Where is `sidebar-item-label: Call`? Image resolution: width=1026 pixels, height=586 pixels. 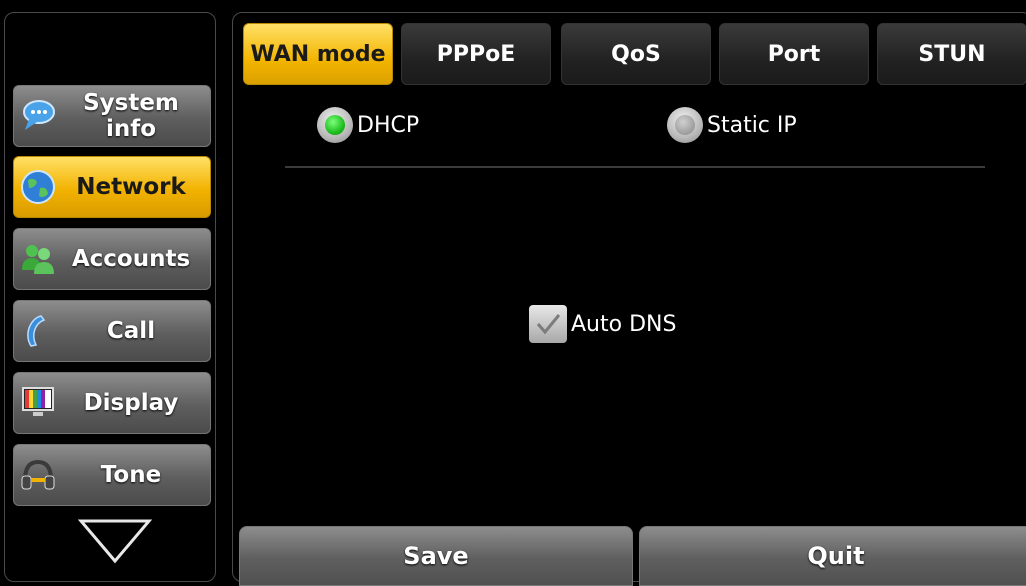
sidebar-item-label: Call is located at coordinates (131, 331).